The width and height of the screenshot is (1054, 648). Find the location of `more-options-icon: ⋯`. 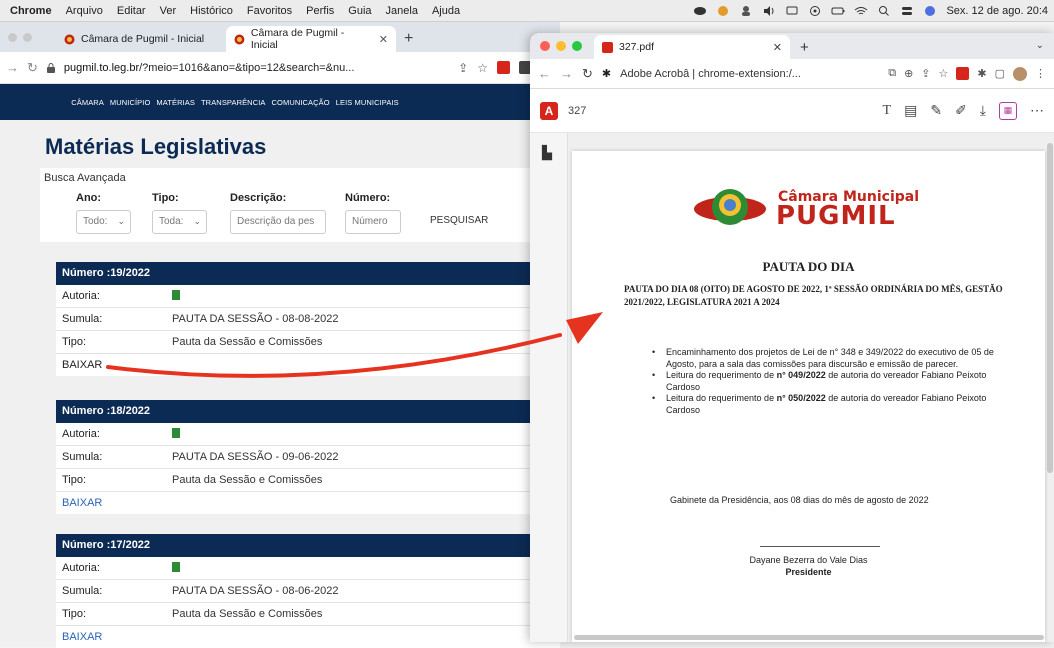

more-options-icon: ⋯ is located at coordinates (1037, 110).